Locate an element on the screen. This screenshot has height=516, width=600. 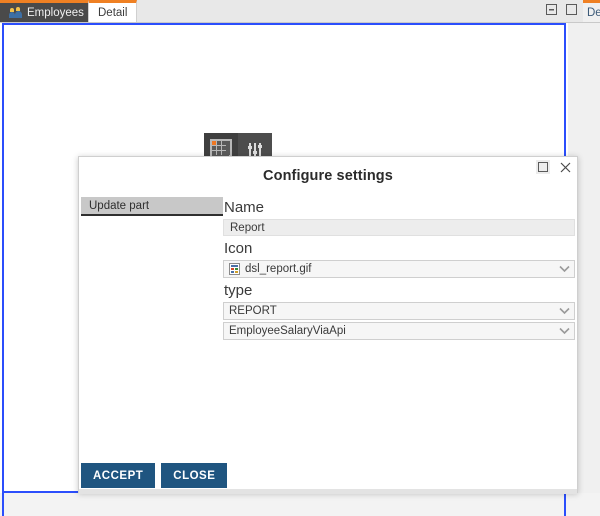
dialog-window-controls is located at coordinates (554, 167).